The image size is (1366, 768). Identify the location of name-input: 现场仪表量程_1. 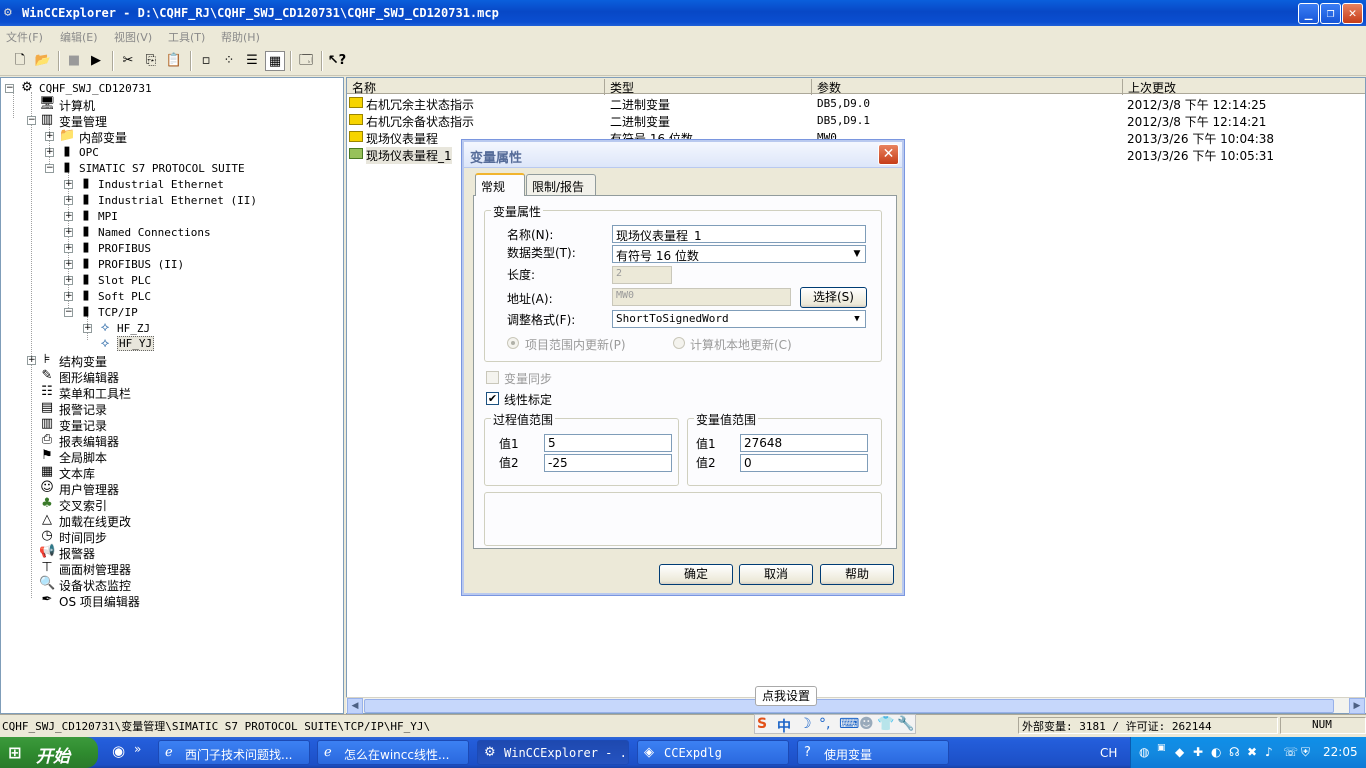
(739, 234).